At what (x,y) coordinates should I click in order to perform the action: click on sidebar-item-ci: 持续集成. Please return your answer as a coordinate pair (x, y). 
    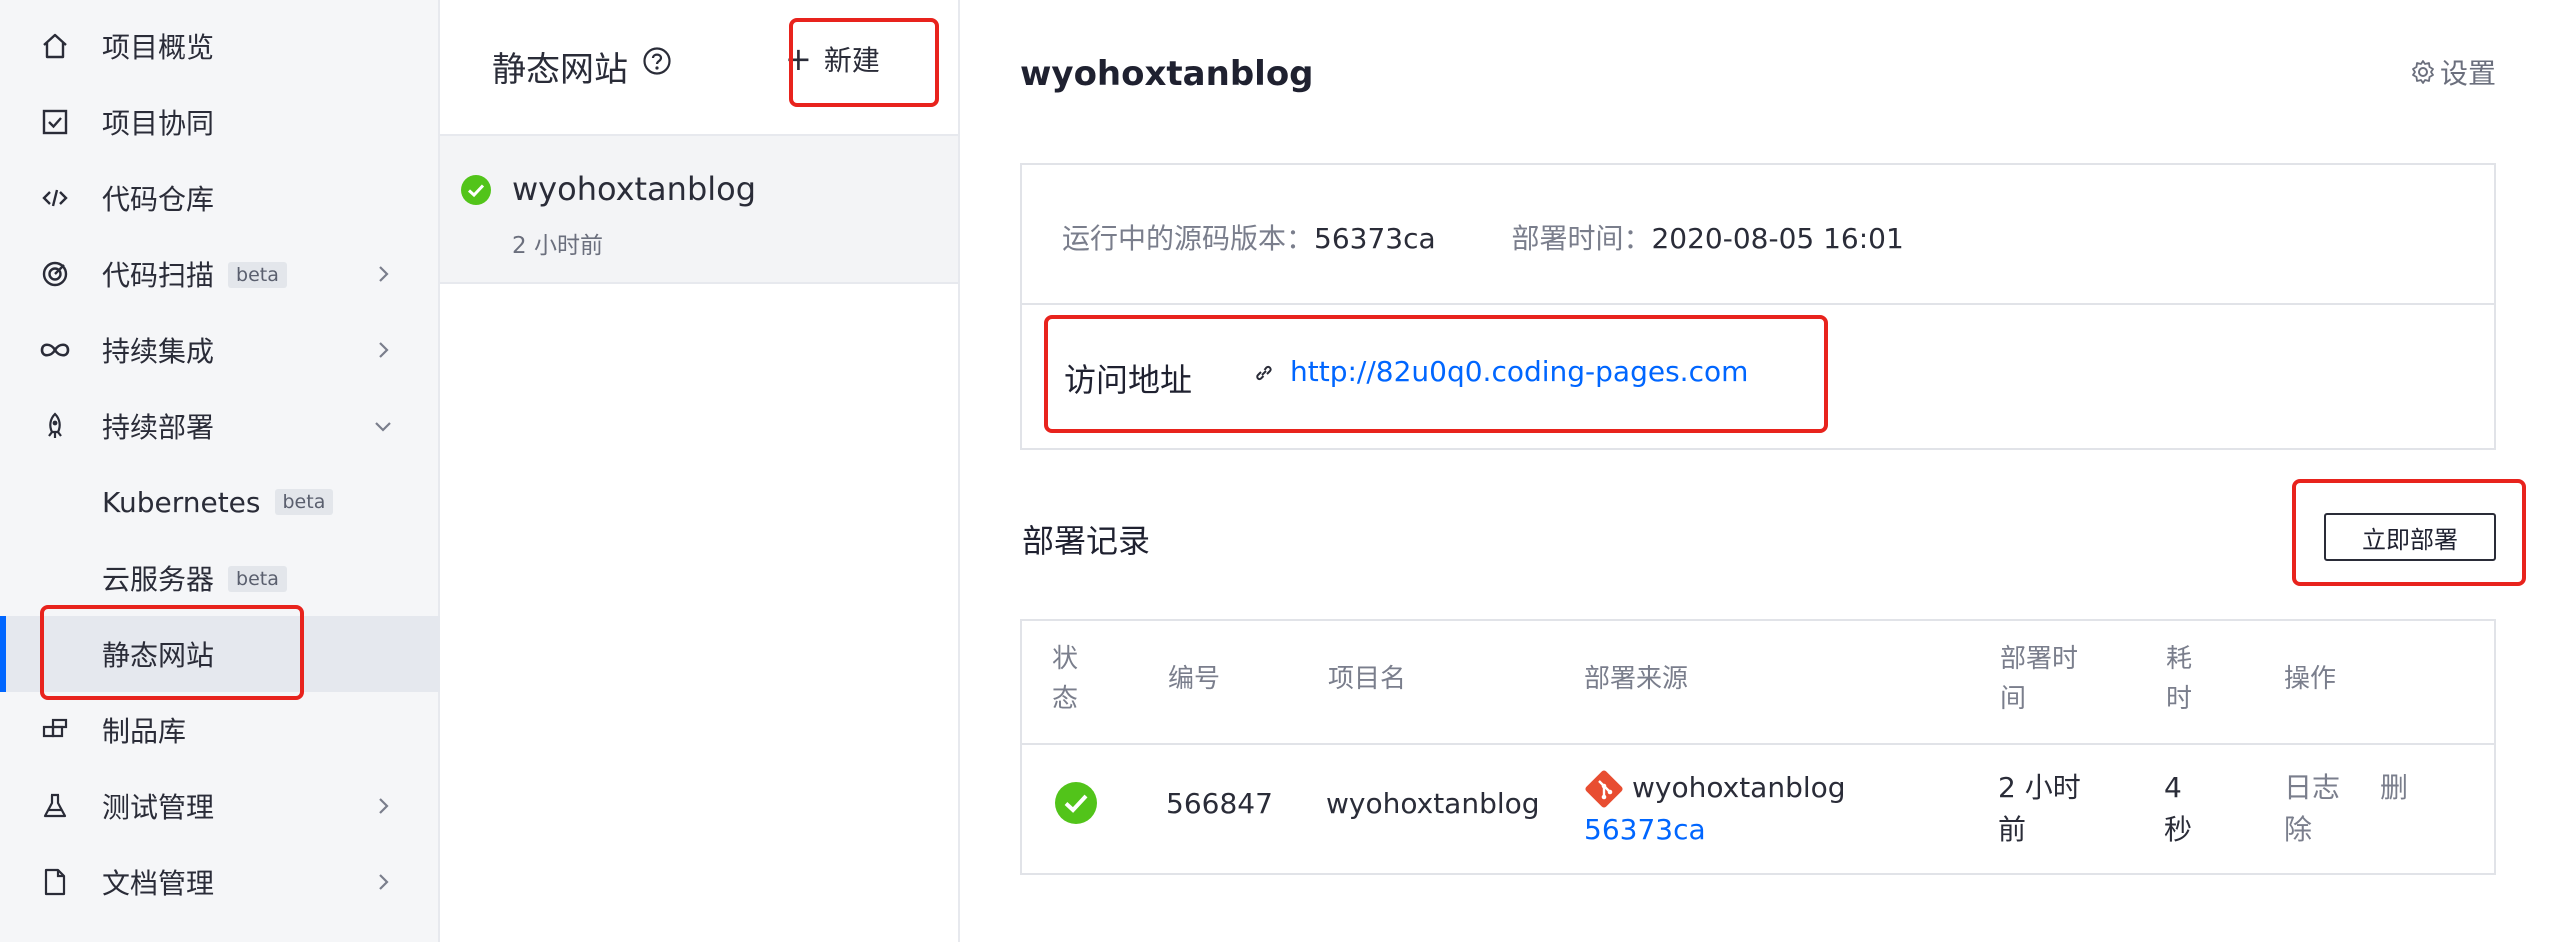
    Looking at the image, I should click on (220, 350).